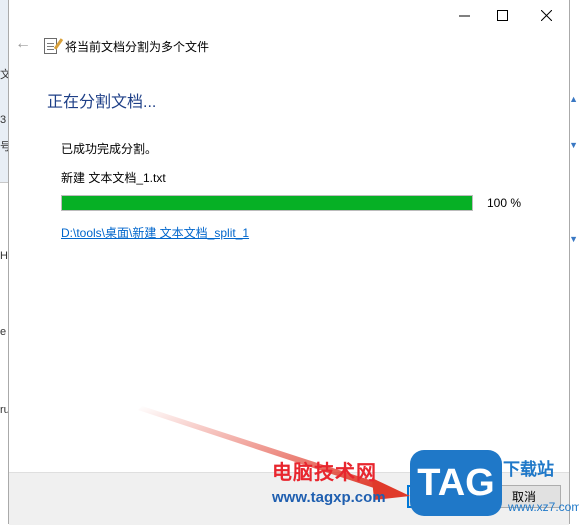 This screenshot has height=525, width=579. I want to click on background-glyph: e, so click(3, 332).